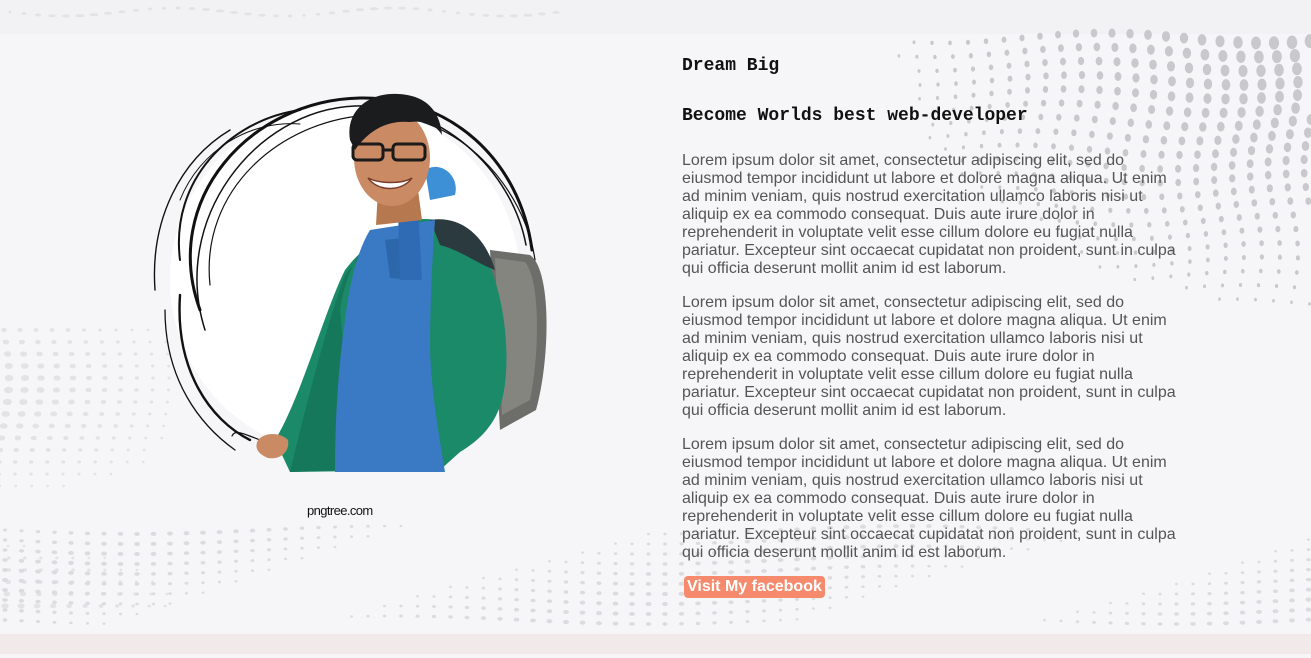  I want to click on bottom-edge, so click(655, 656).